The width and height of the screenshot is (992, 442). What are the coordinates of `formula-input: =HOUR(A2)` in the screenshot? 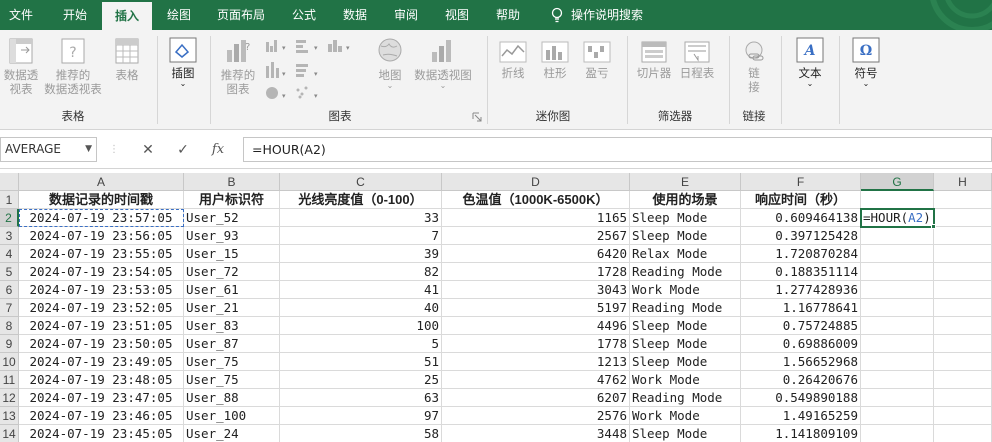 It's located at (617, 149).